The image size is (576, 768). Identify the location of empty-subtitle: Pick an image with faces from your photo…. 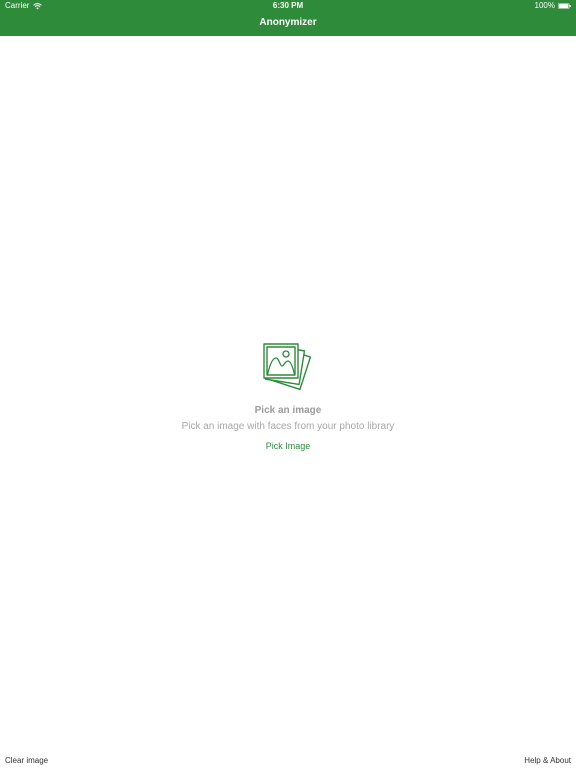
(288, 426).